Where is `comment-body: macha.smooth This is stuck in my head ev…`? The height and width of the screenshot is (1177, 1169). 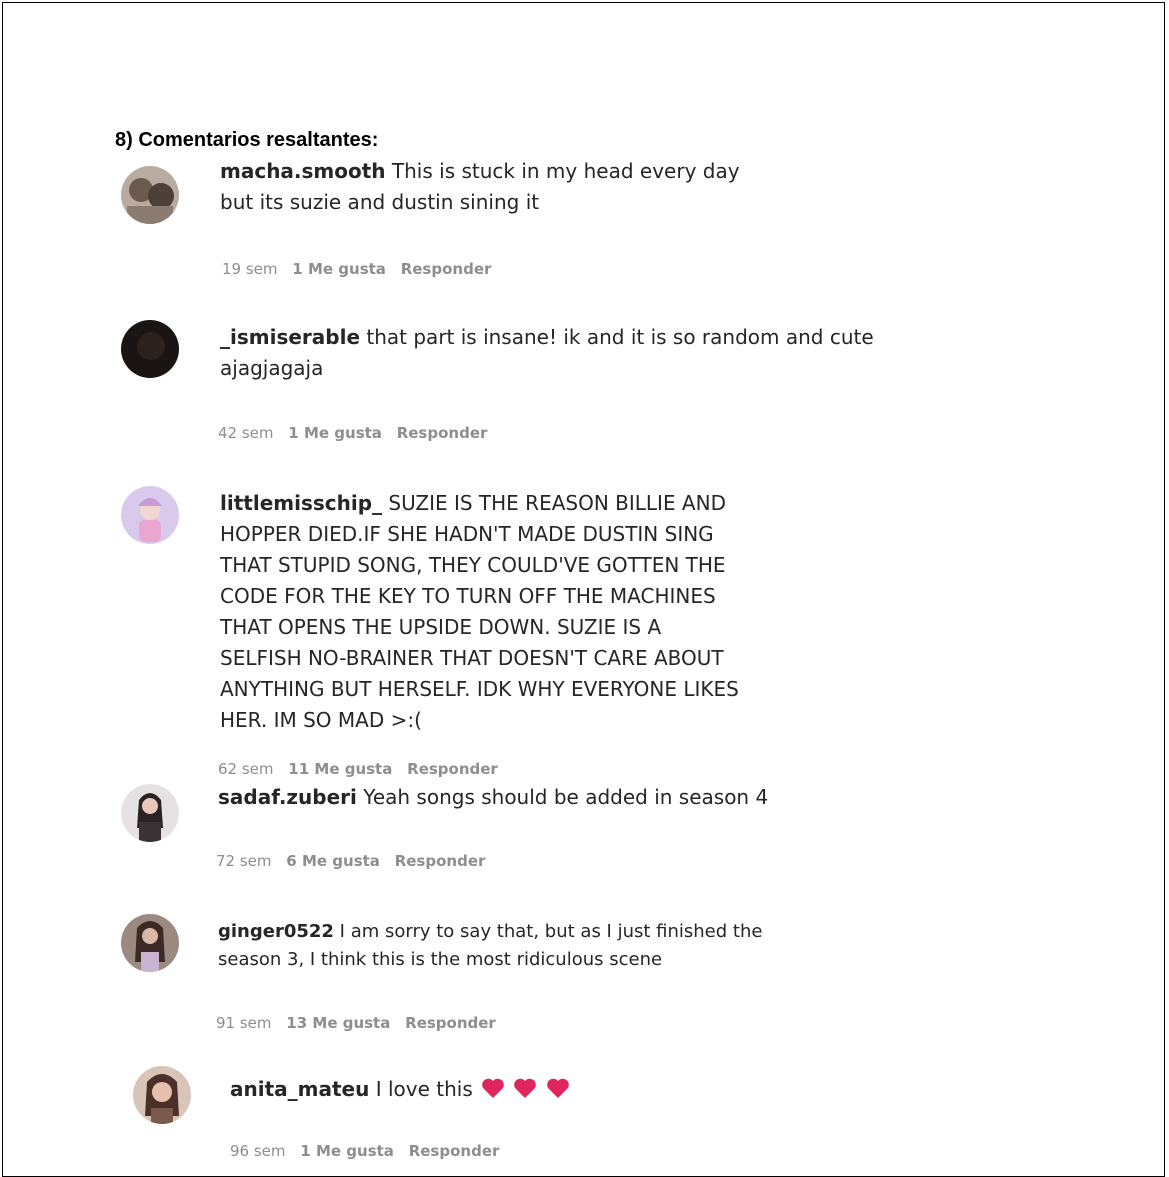 comment-body: macha.smooth This is stuck in my head ev… is located at coordinates (480, 187).